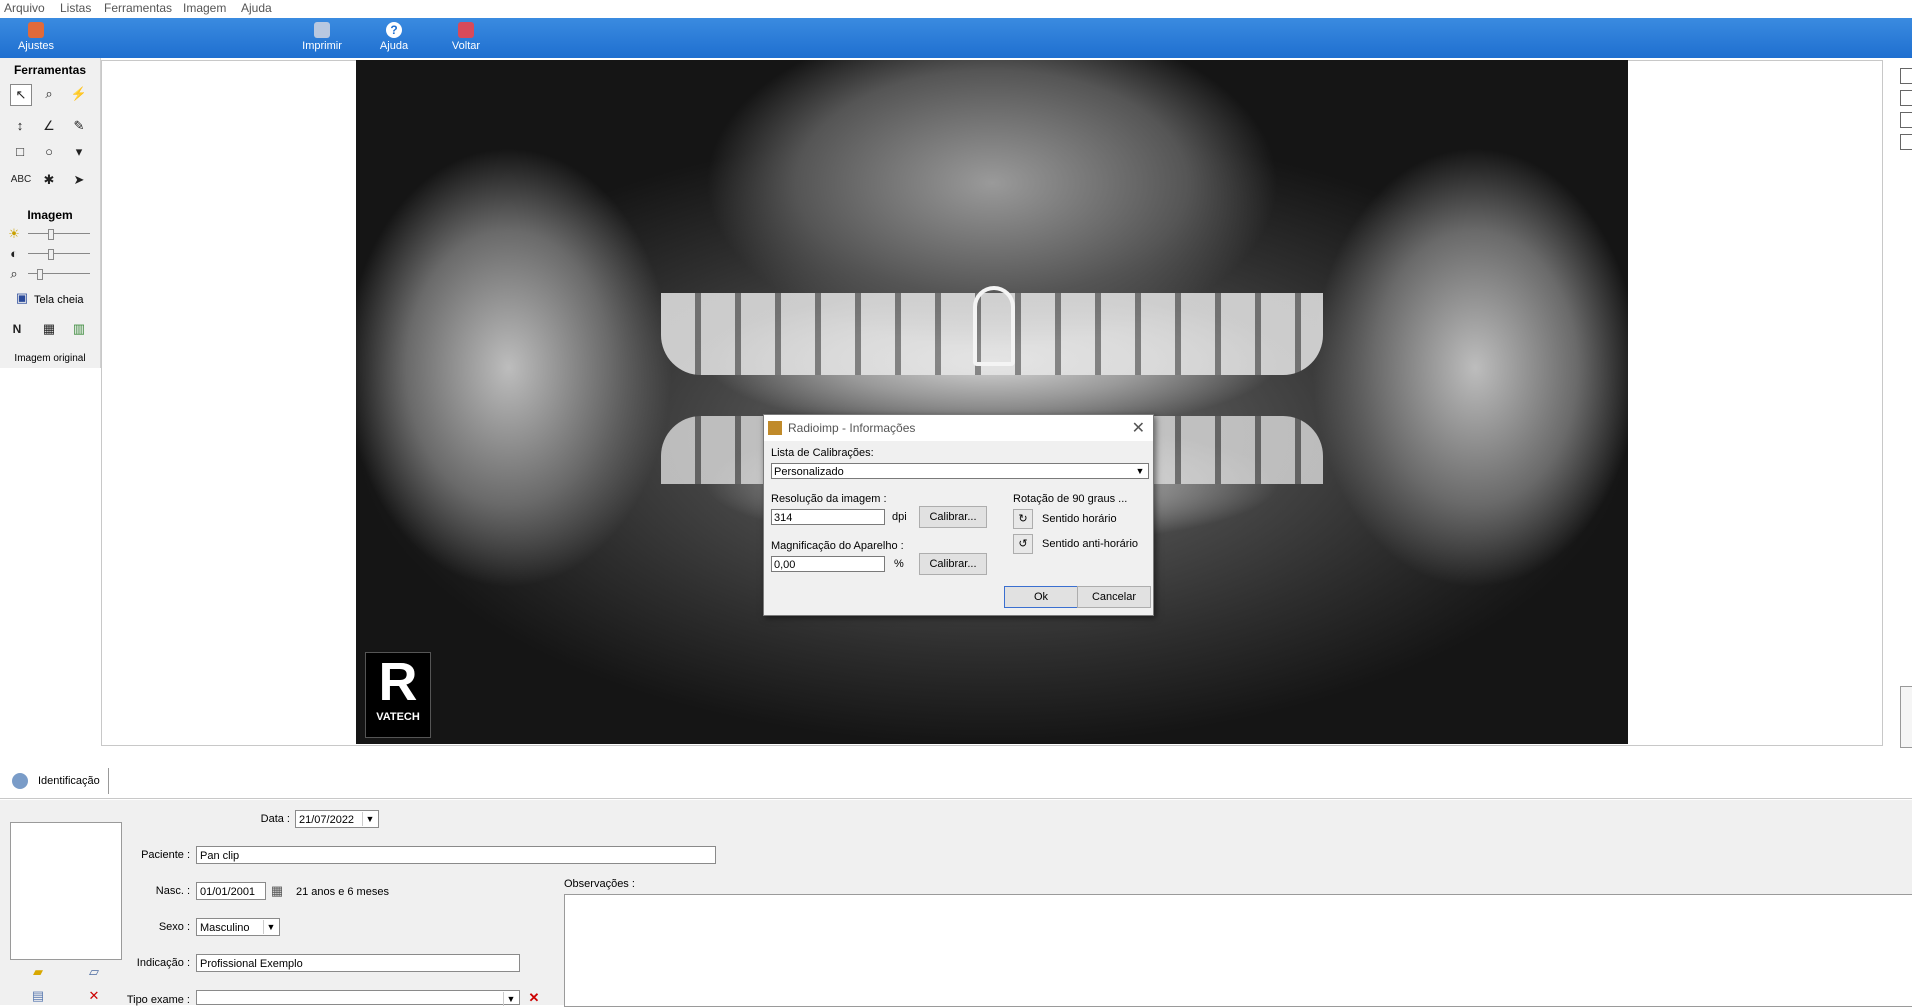  Describe the element at coordinates (49, 152) in the screenshot. I see `ellipse-tool-icon: ○` at that location.